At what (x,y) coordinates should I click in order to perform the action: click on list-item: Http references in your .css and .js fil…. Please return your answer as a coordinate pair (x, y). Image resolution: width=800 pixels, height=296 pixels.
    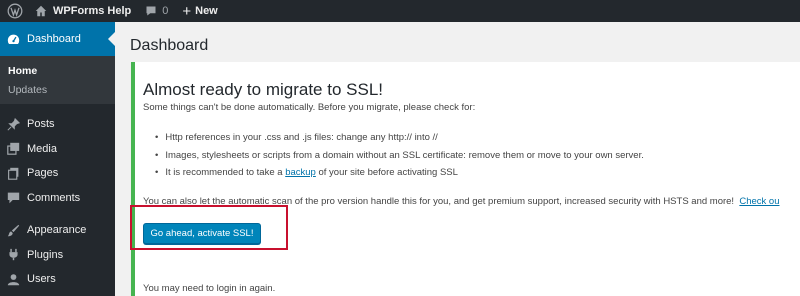
    Looking at the image, I should click on (399, 137).